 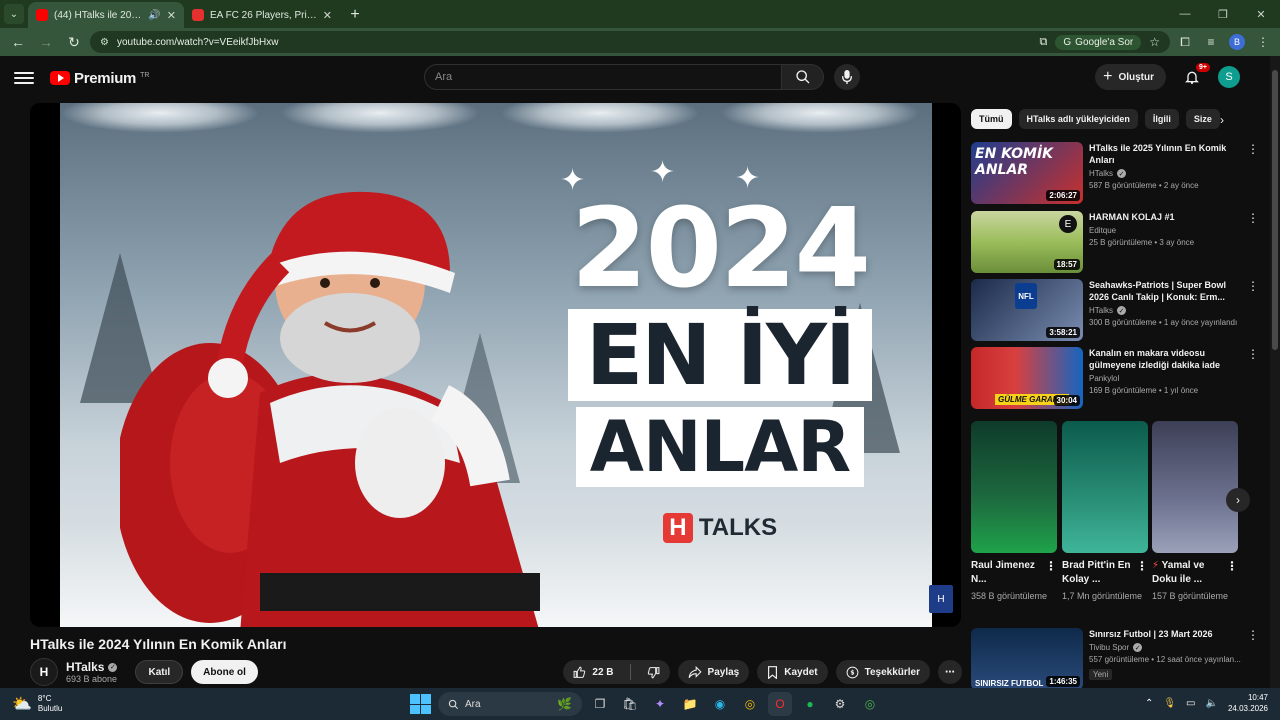 I want to click on task-view-icon: ❐, so click(x=600, y=704).